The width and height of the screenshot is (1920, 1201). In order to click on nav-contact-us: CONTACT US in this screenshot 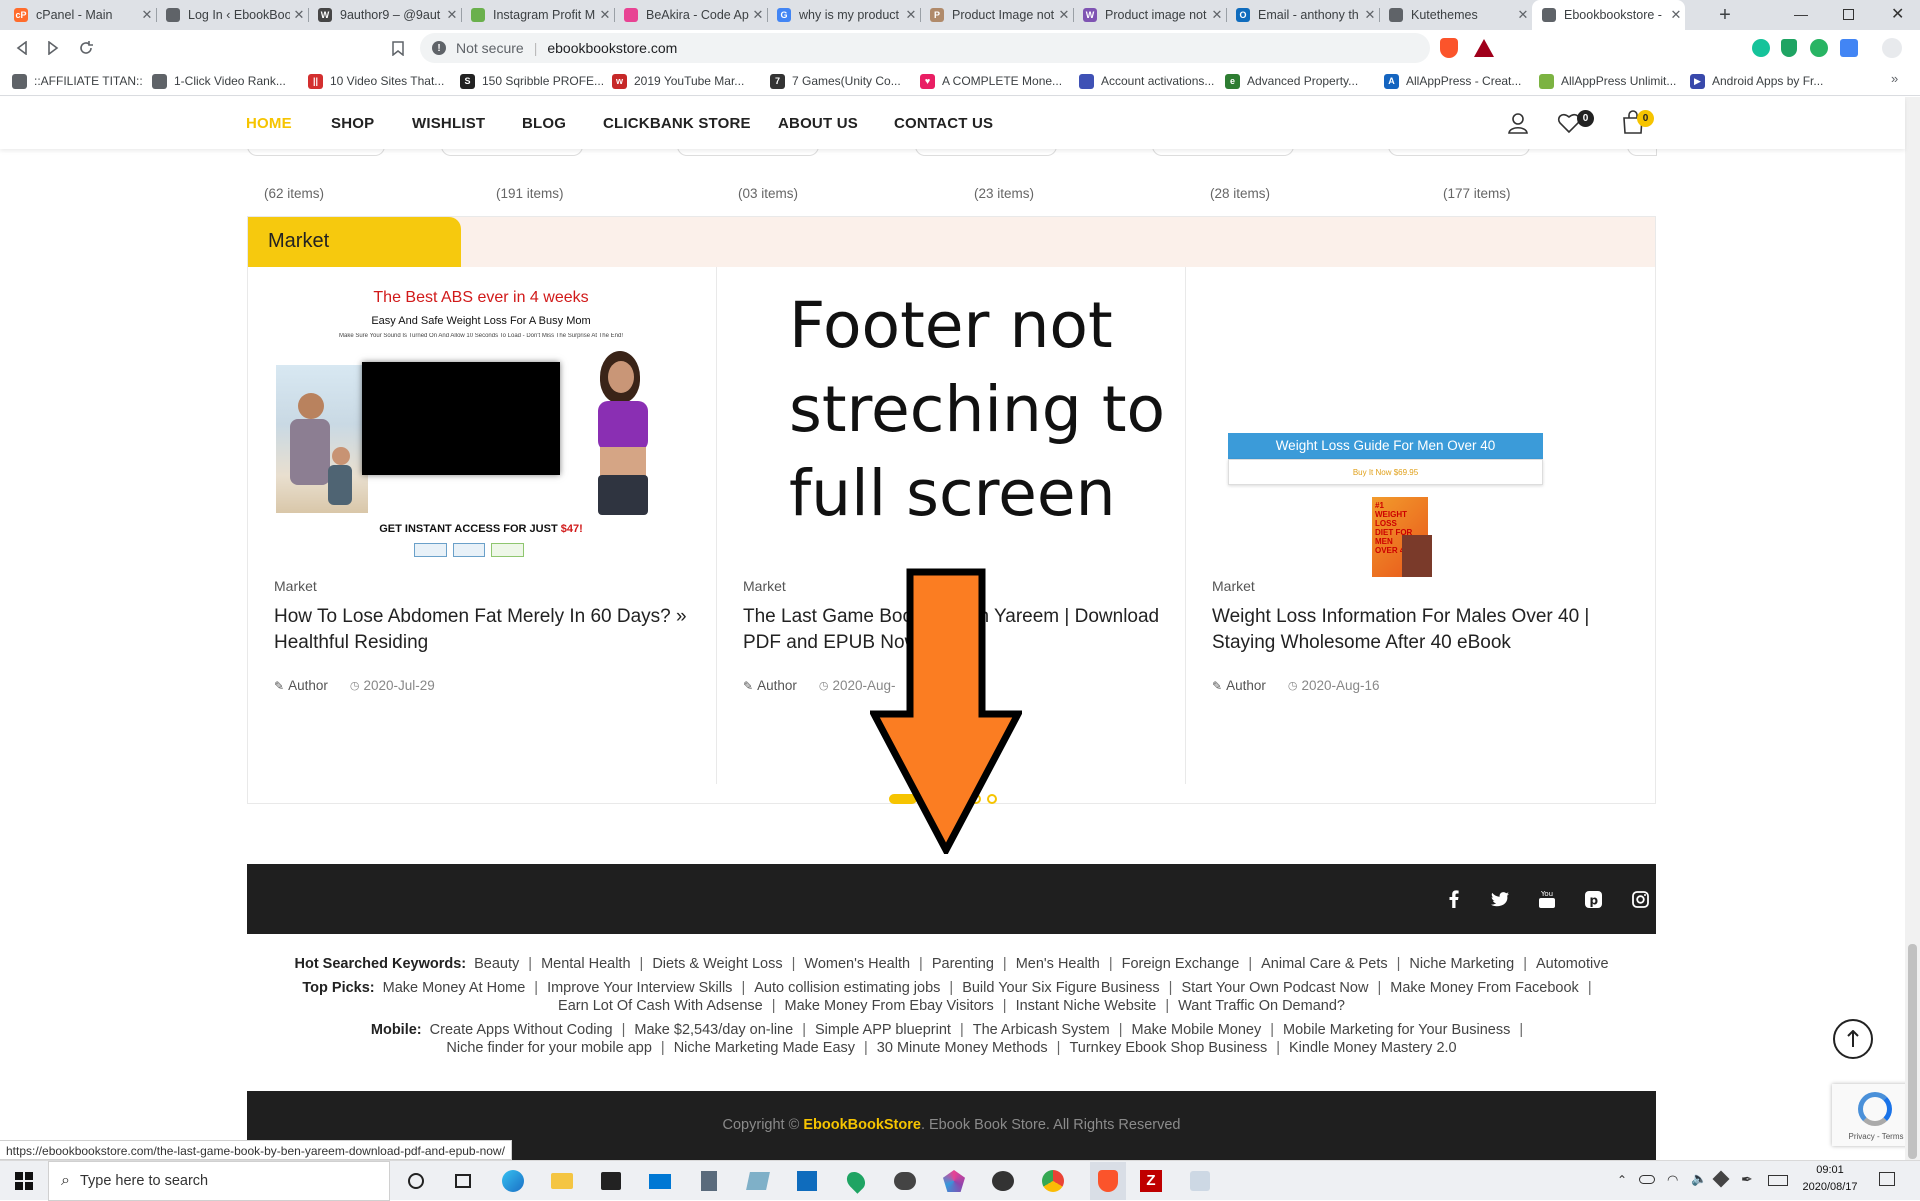, I will do `click(943, 123)`.